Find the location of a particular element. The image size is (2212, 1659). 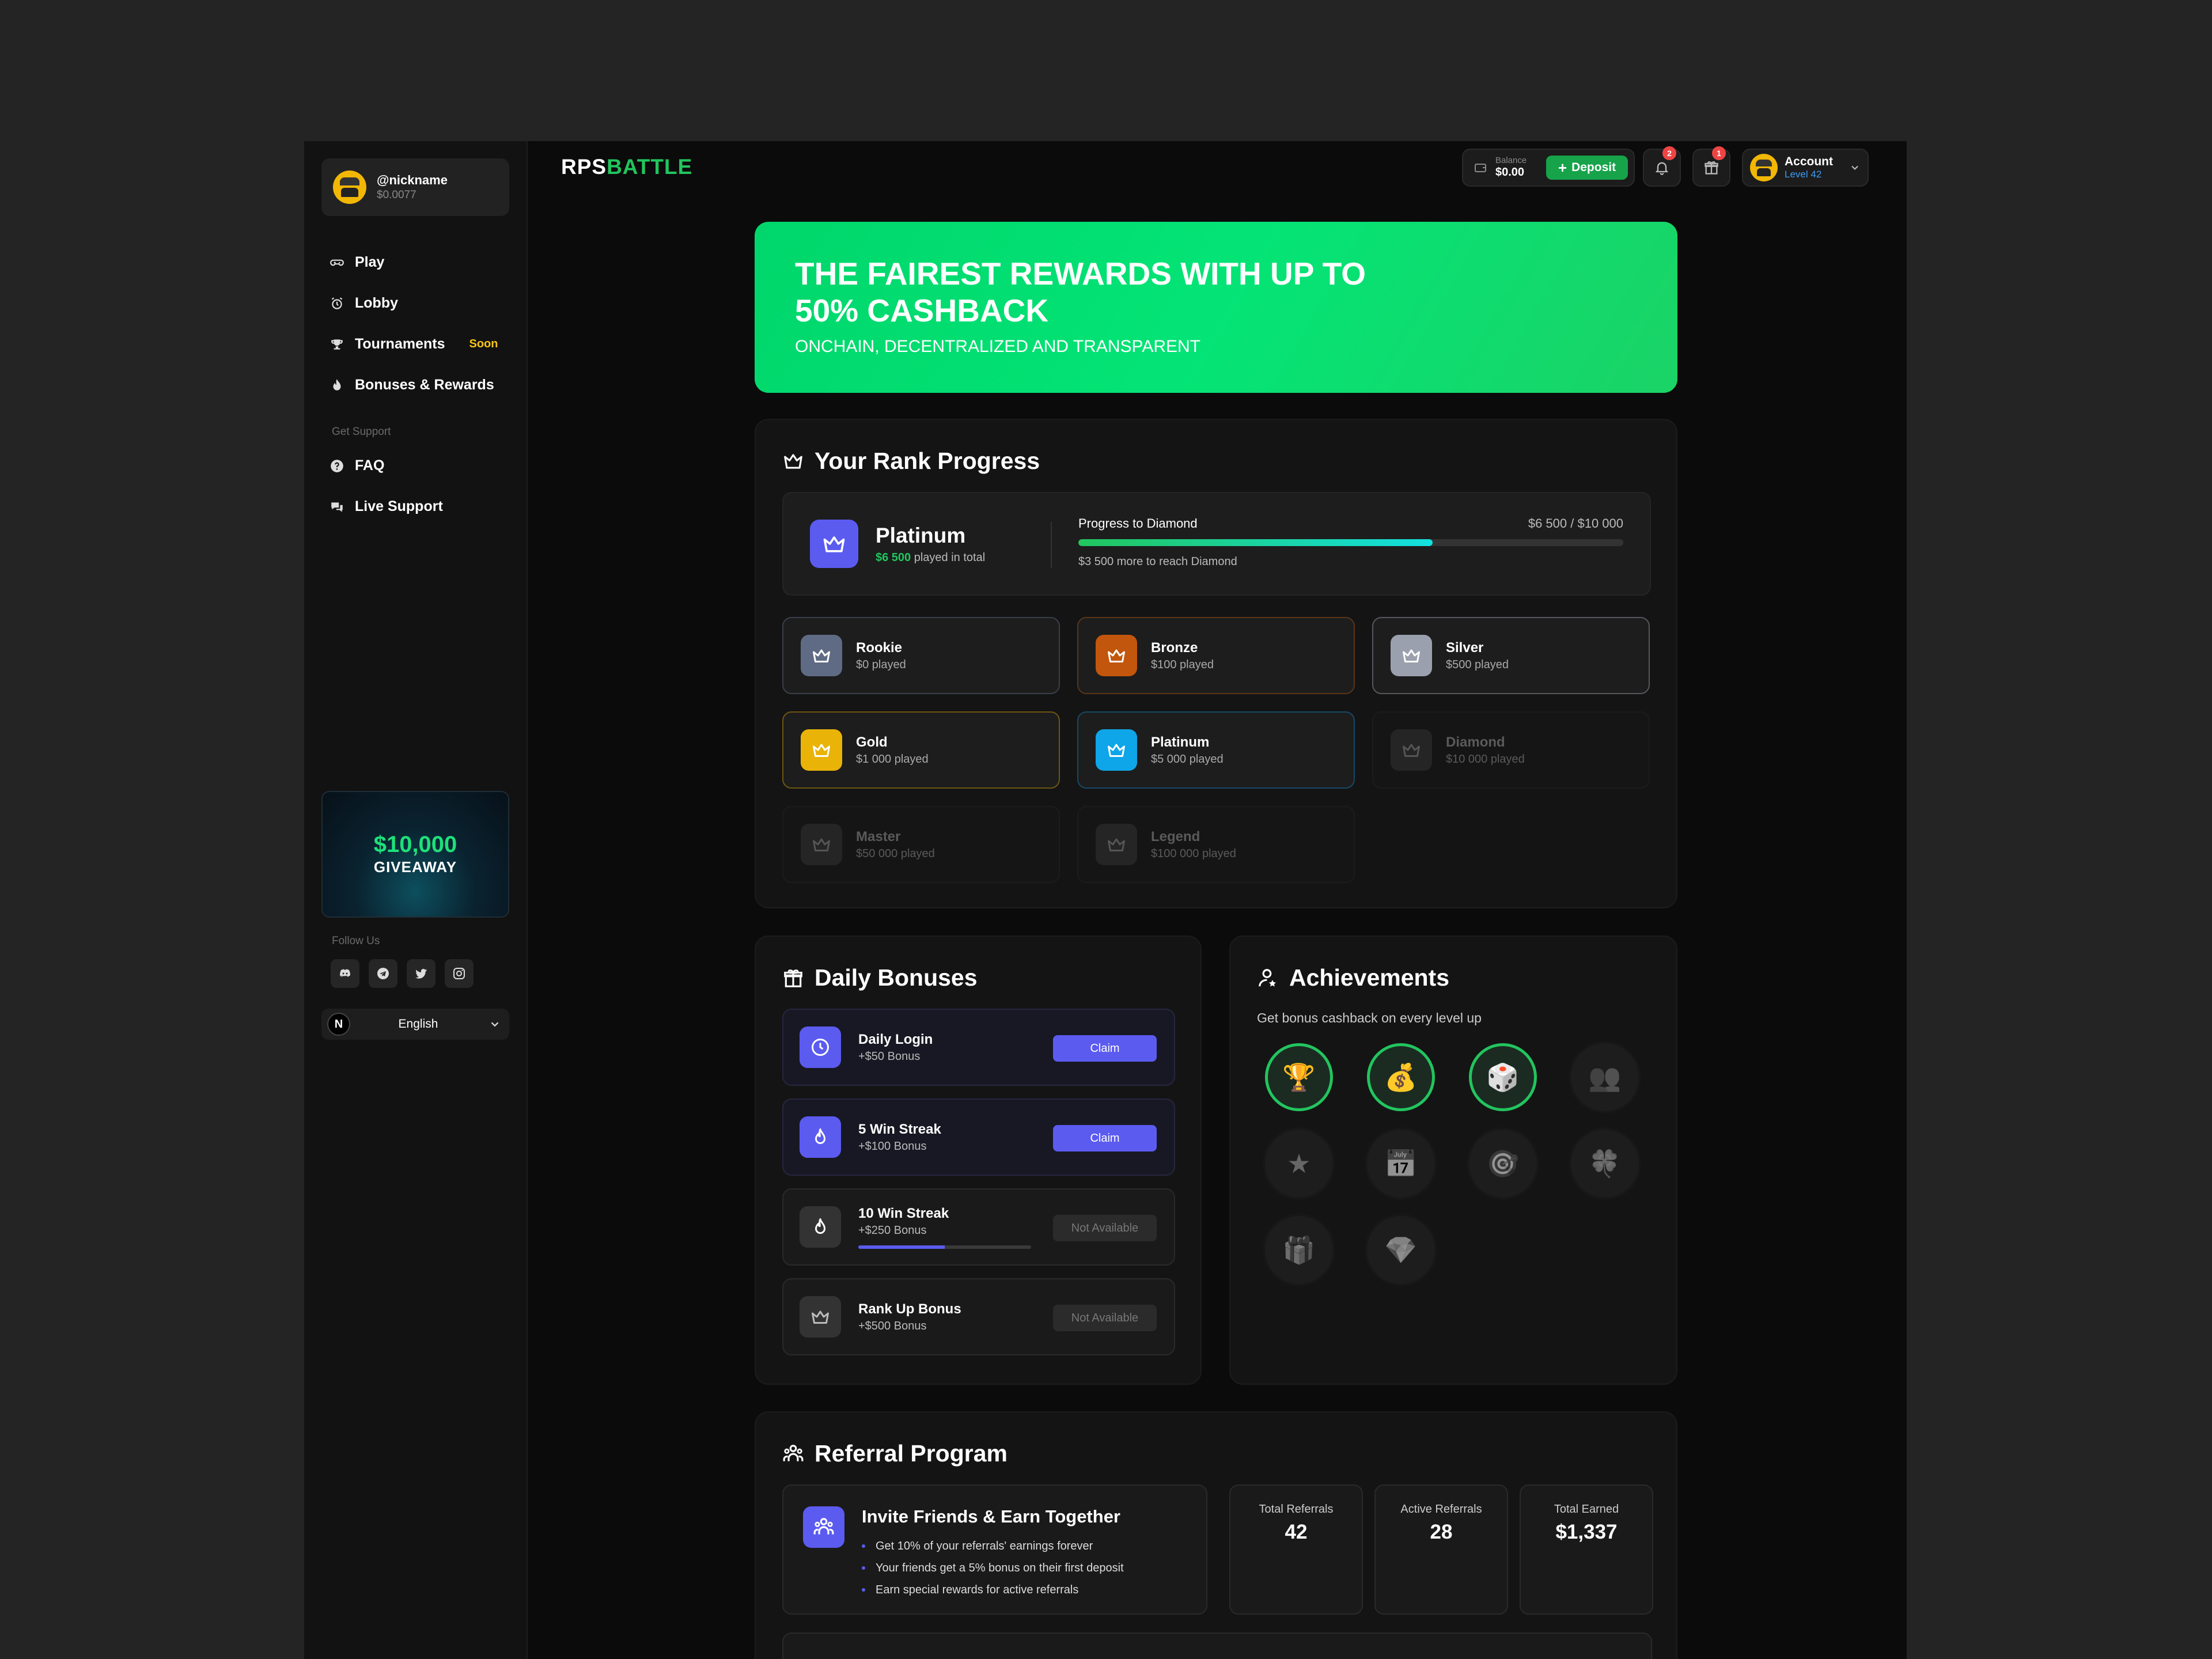

nav-label-tournaments: Tournaments is located at coordinates (400, 344).